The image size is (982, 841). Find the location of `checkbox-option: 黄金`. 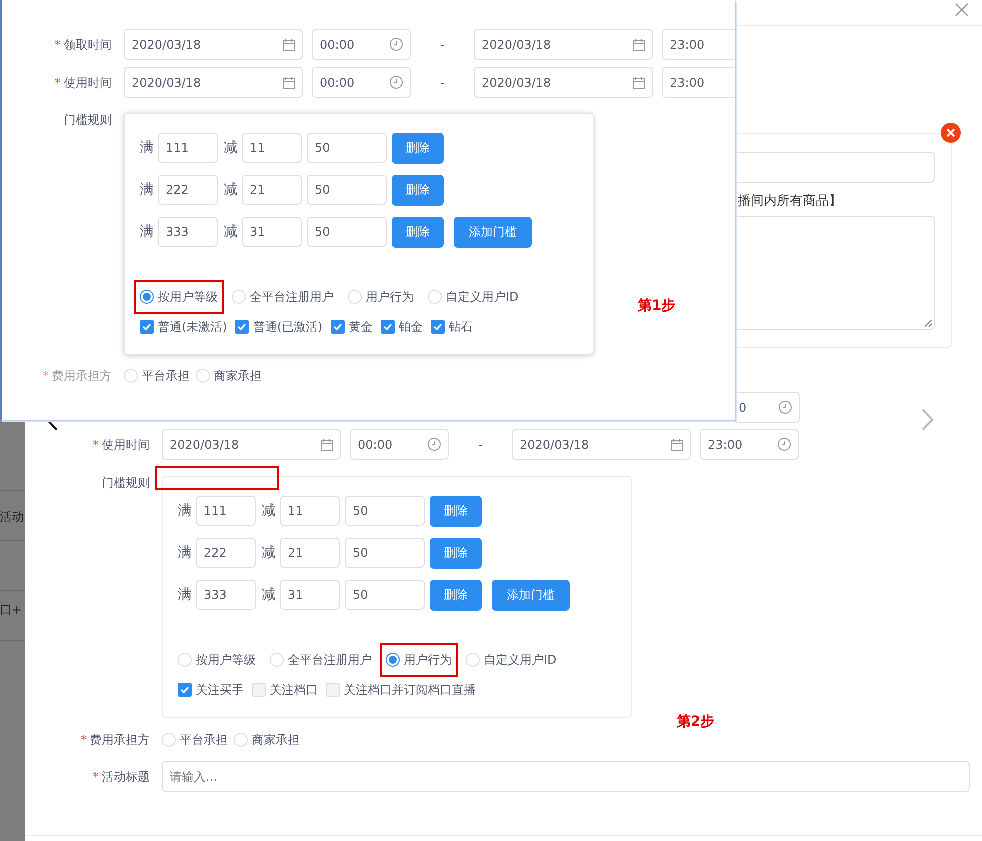

checkbox-option: 黄金 is located at coordinates (351, 327).